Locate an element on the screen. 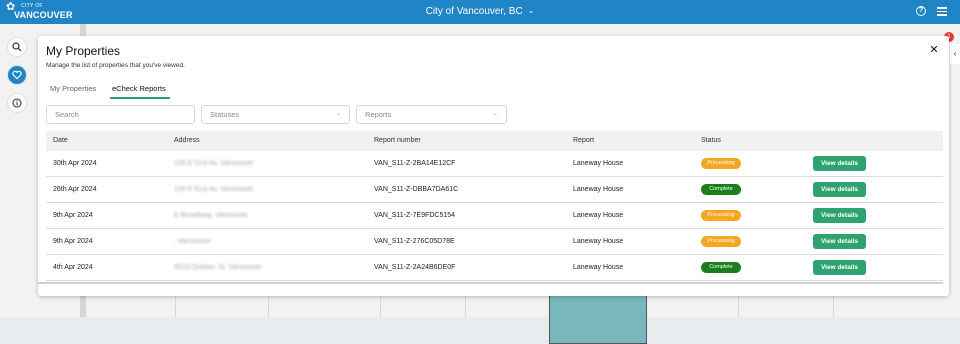 The width and height of the screenshot is (960, 344). info-button is located at coordinates (17, 103).